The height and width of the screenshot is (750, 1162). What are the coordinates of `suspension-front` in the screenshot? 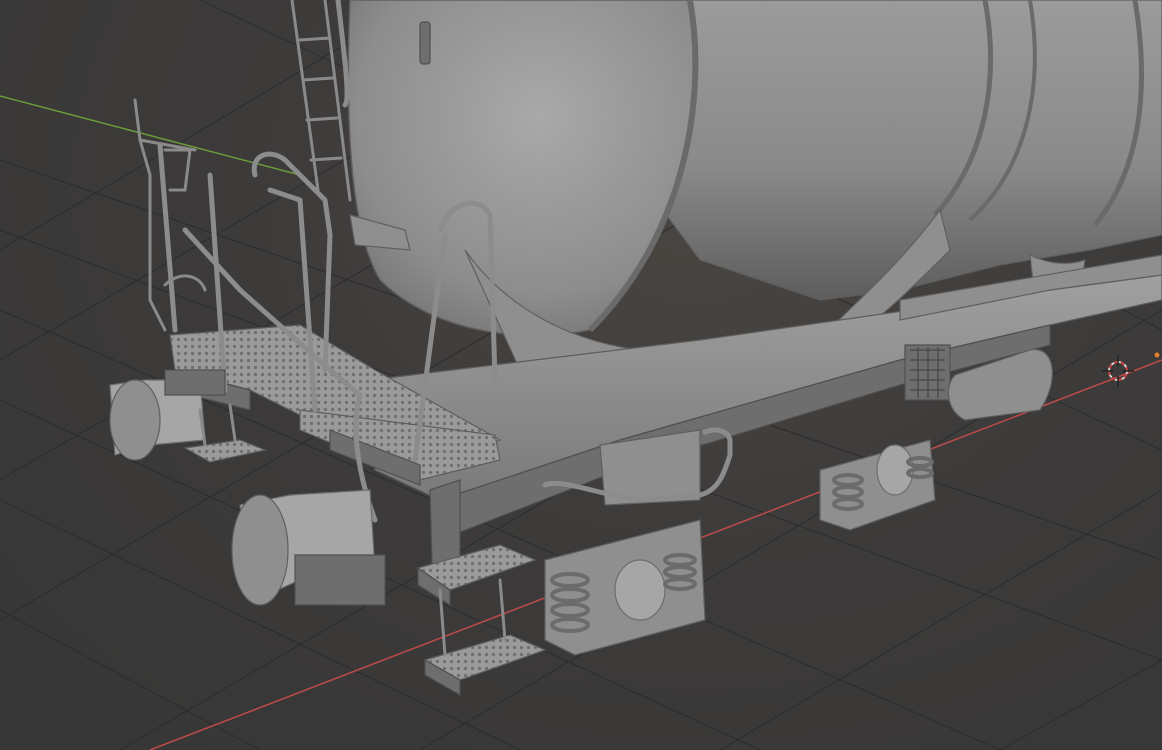 It's located at (625, 587).